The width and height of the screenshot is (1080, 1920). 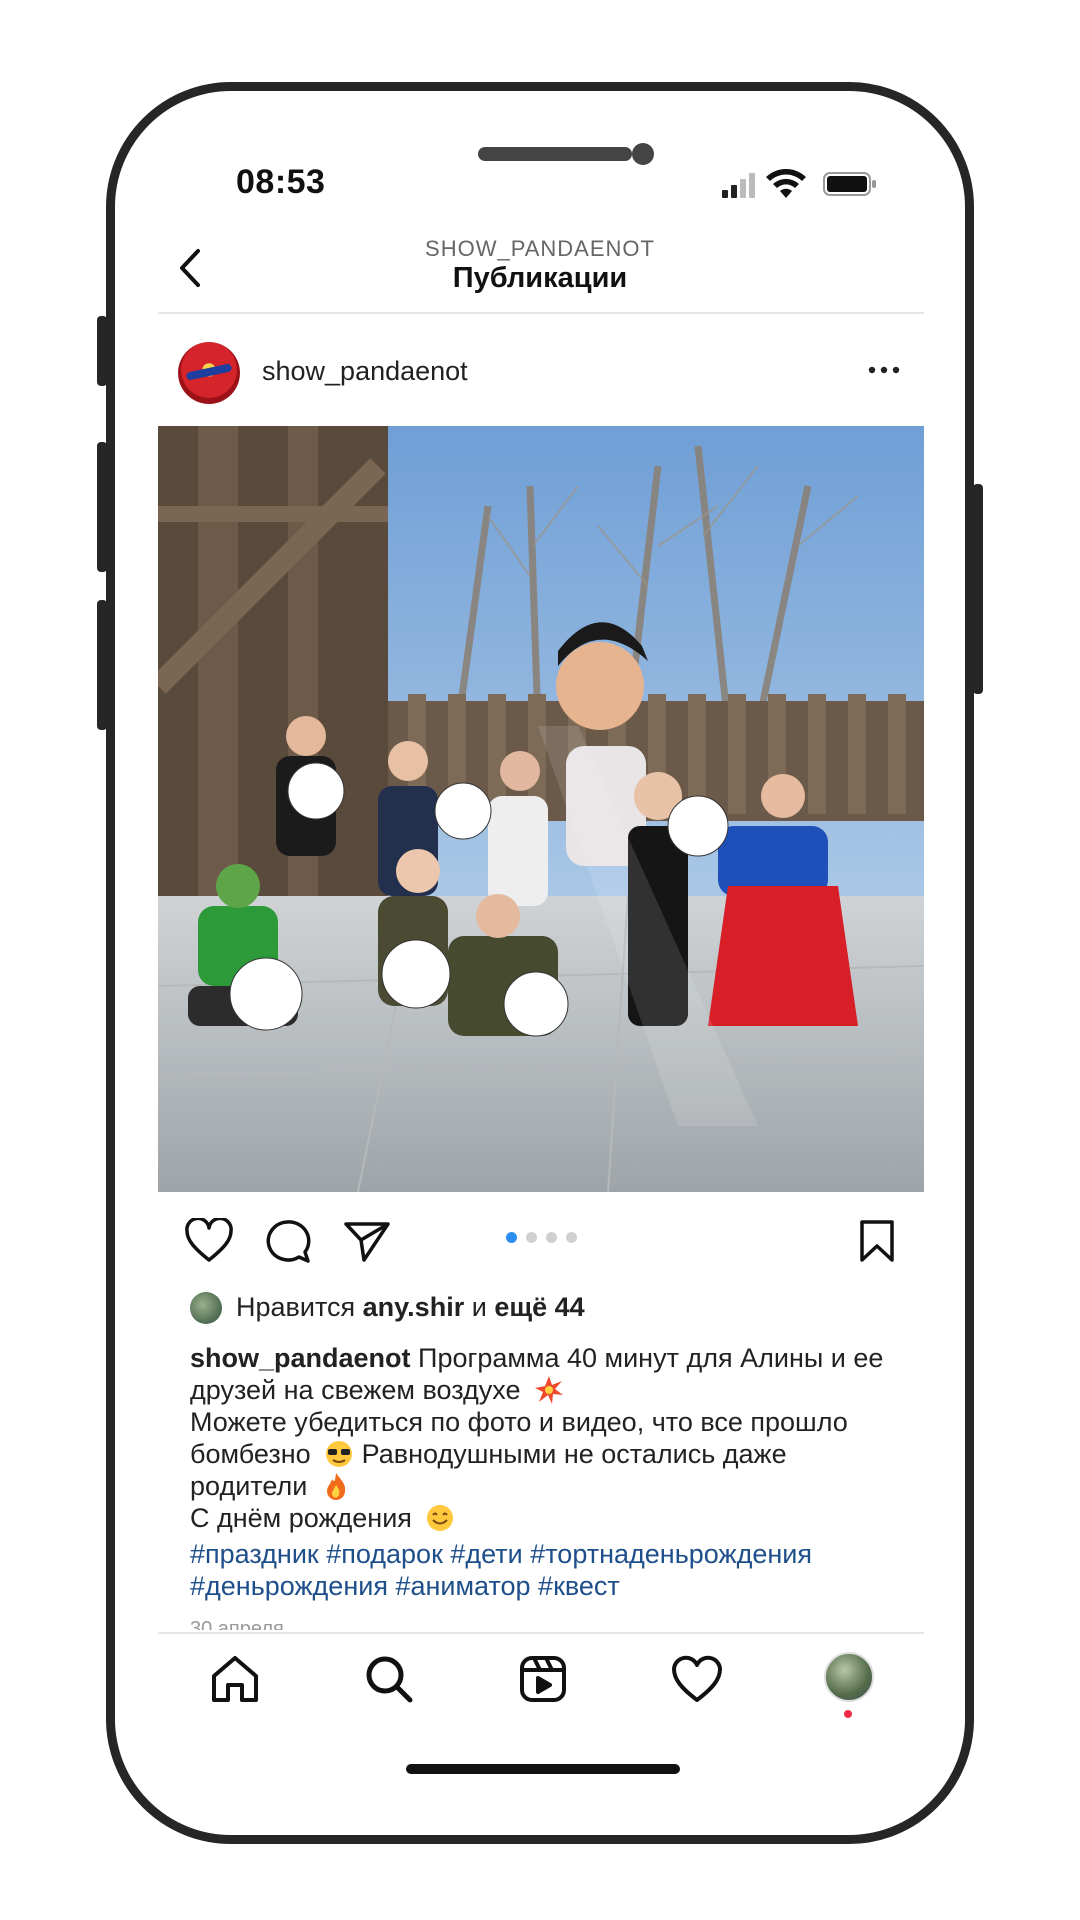 What do you see at coordinates (296, 1307) in the screenshot?
I see `likes-prefix: Нравится` at bounding box center [296, 1307].